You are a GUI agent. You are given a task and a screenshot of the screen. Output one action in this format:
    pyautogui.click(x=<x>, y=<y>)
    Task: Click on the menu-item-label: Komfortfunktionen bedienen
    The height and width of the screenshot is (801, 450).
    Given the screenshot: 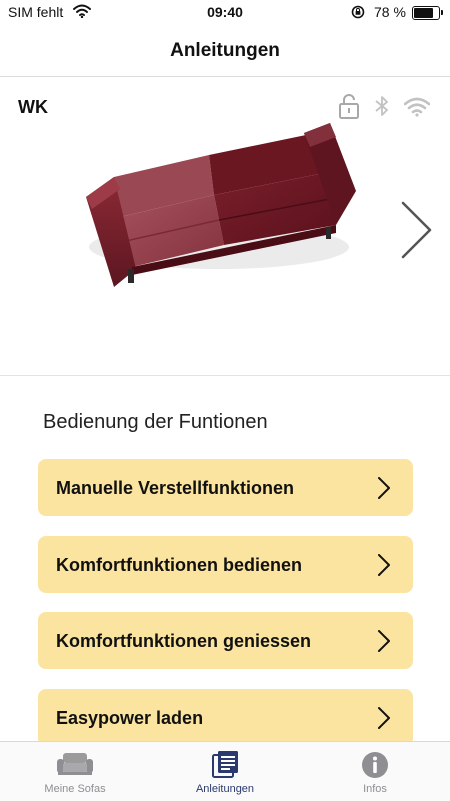 What is the action you would take?
    pyautogui.click(x=179, y=565)
    